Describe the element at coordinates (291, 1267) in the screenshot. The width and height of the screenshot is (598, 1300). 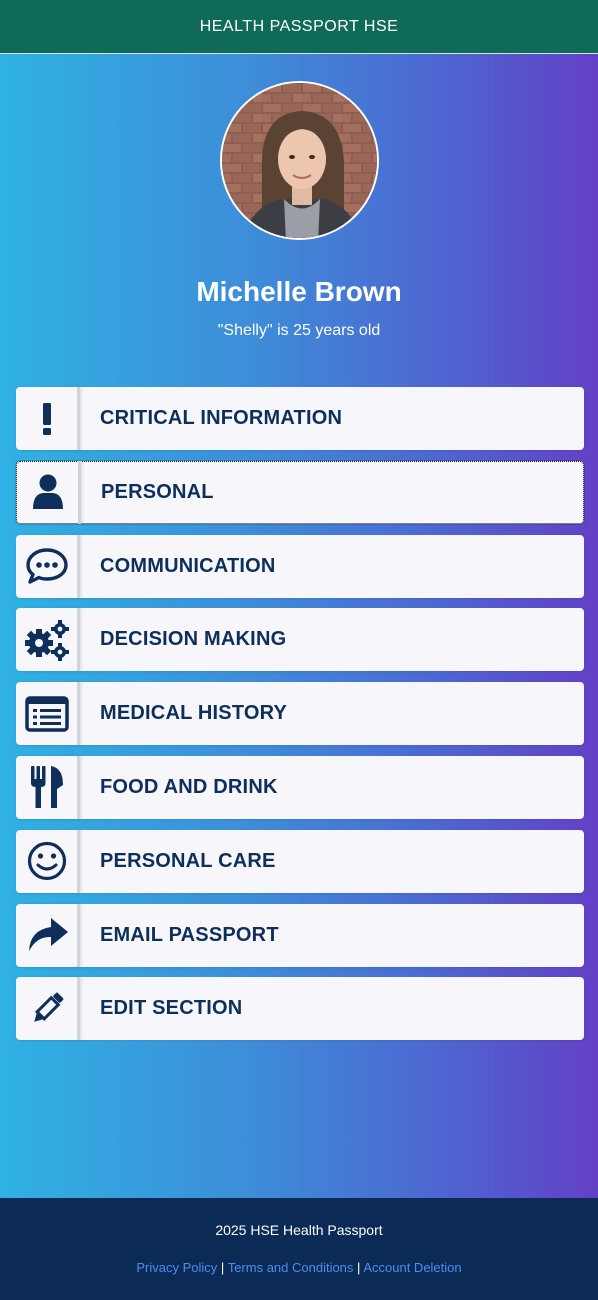
I see `terms-link: Terms and Conditions` at that location.